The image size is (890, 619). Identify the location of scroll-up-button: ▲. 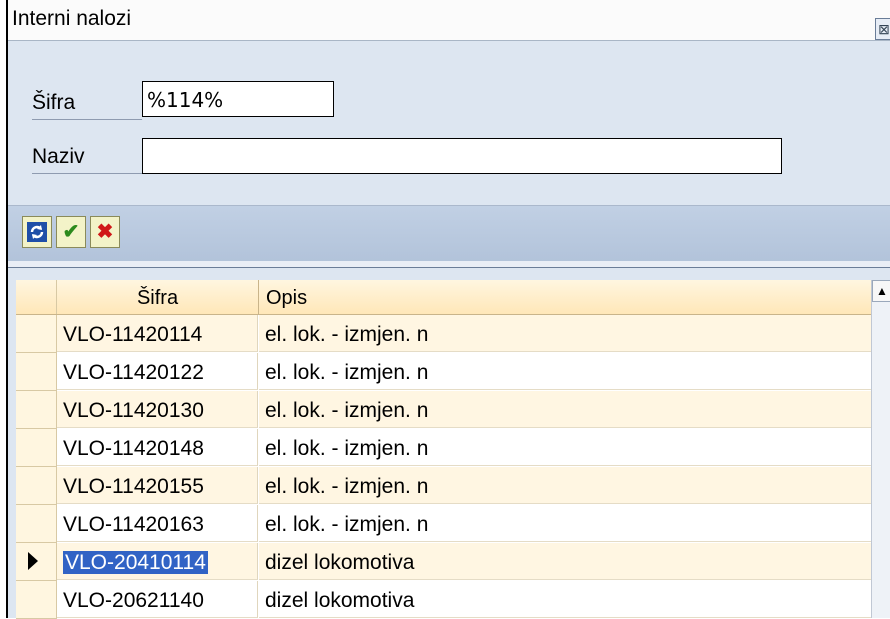
(881, 291).